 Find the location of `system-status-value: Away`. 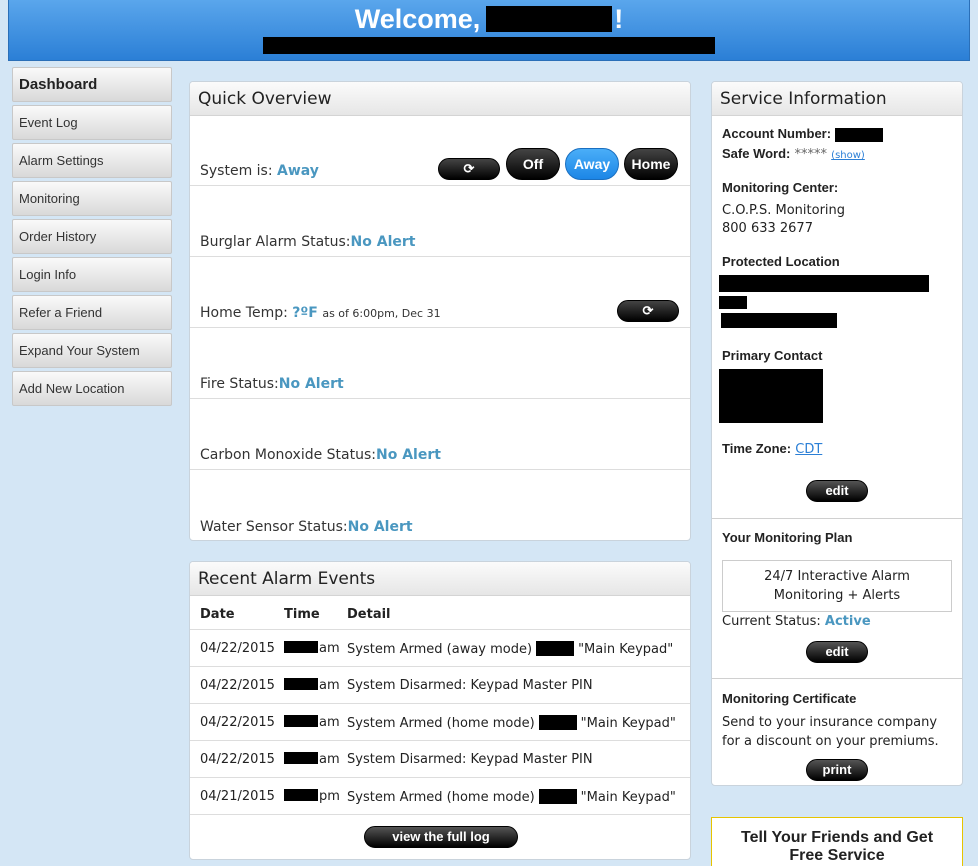

system-status-value: Away is located at coordinates (298, 171).